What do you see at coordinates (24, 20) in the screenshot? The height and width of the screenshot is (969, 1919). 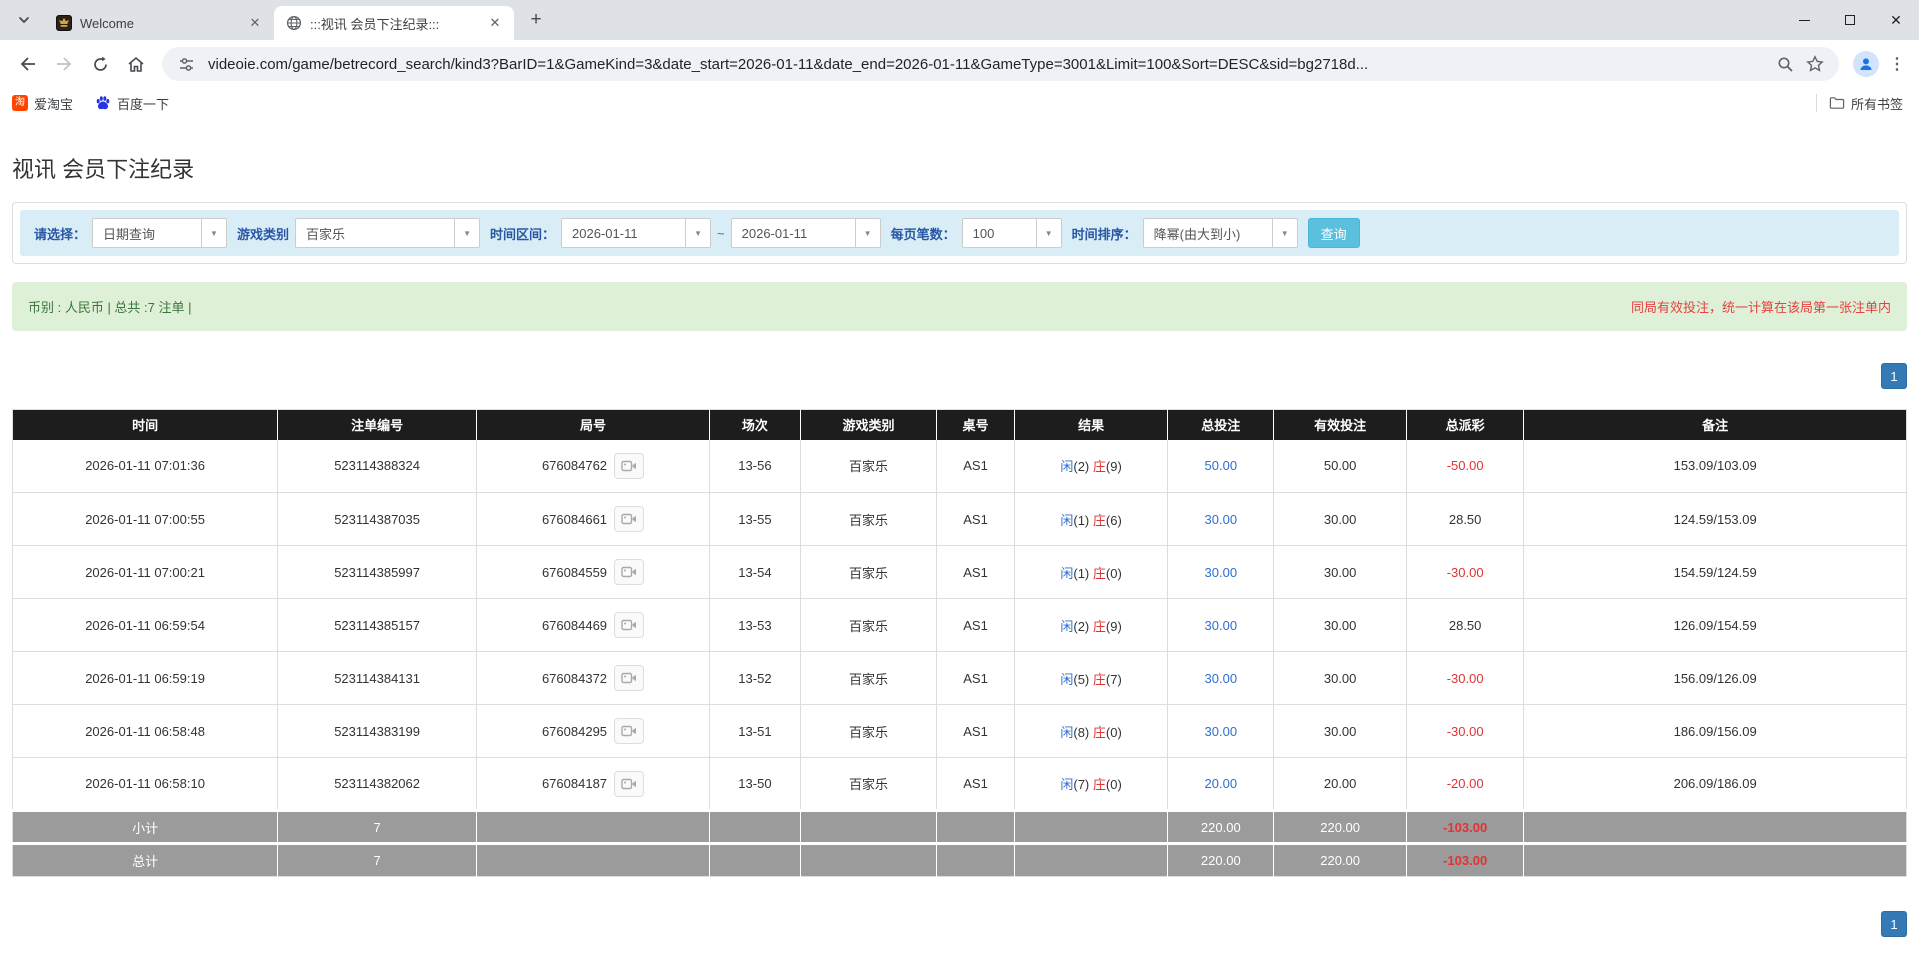 I see `tab-search-button` at bounding box center [24, 20].